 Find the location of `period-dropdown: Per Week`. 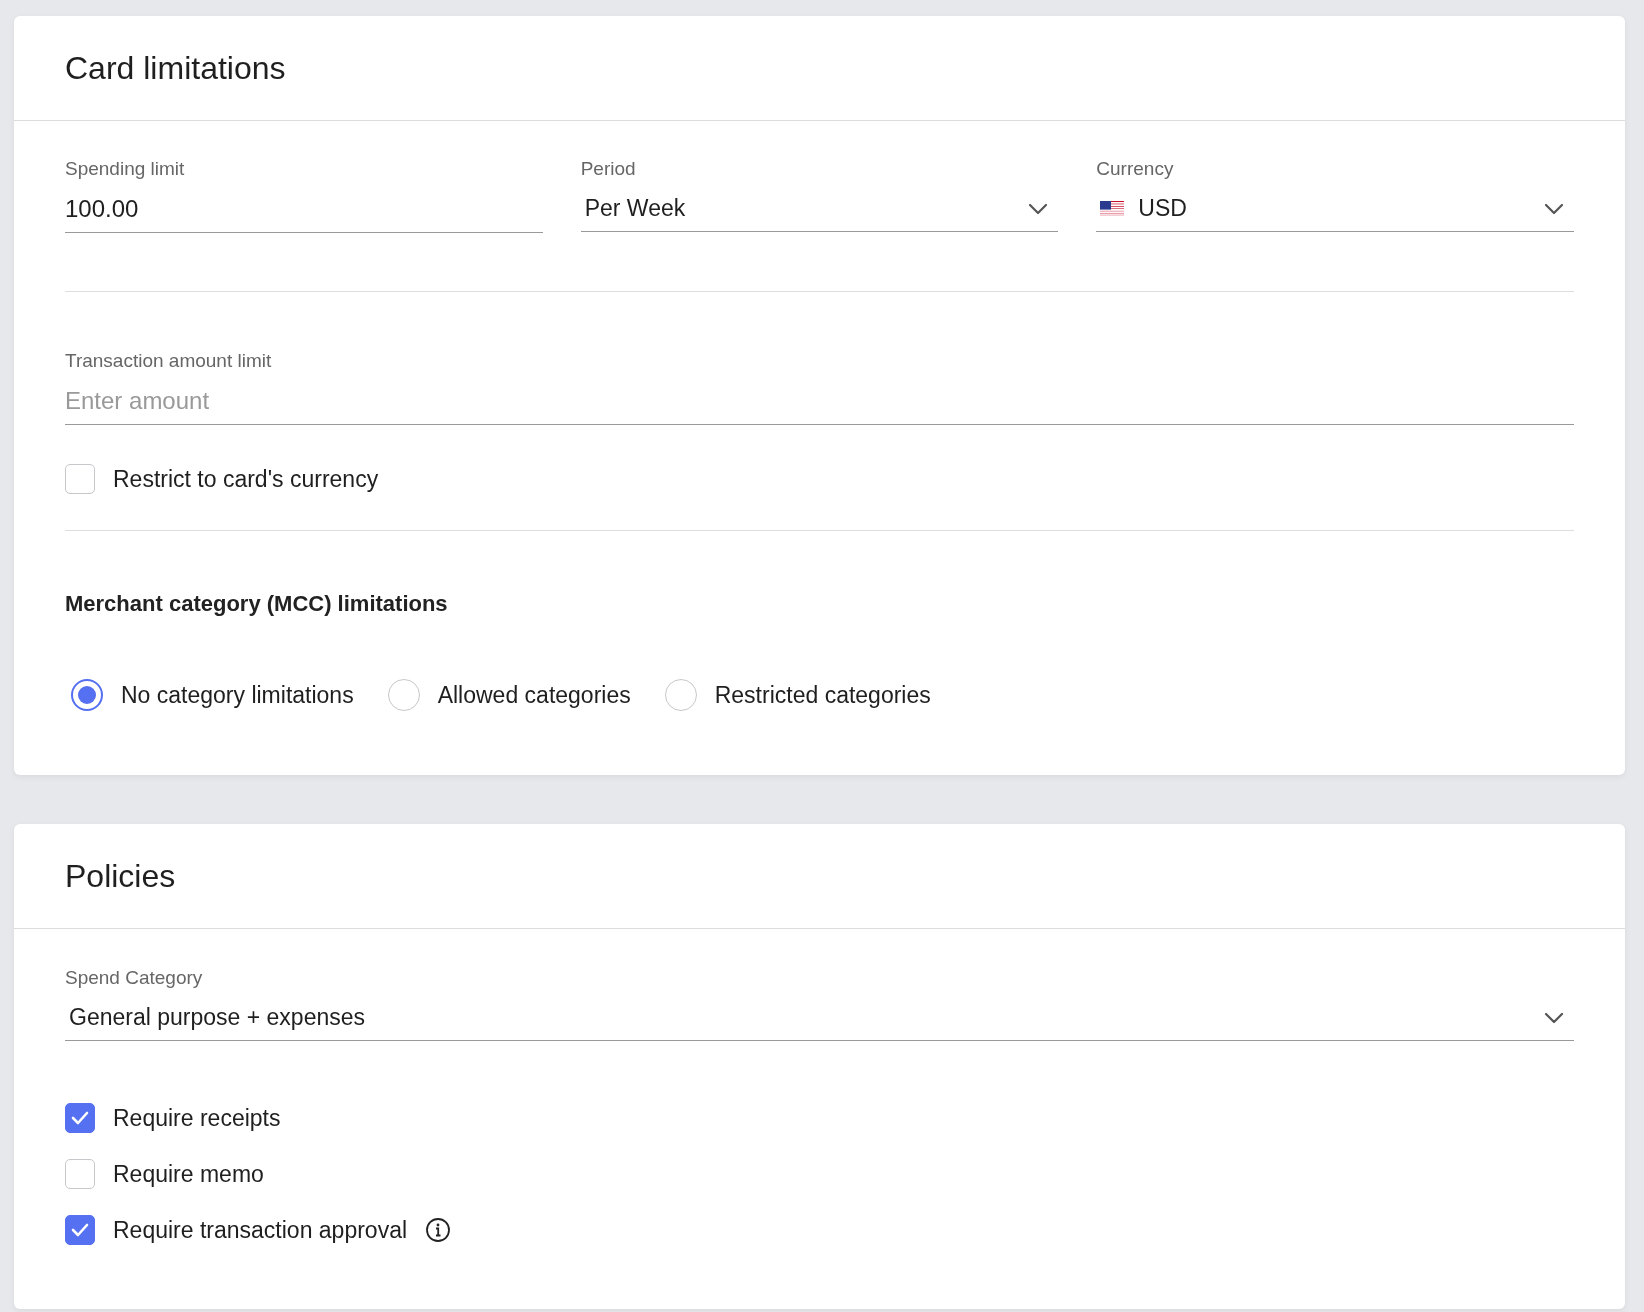

period-dropdown: Per Week is located at coordinates (819, 211).